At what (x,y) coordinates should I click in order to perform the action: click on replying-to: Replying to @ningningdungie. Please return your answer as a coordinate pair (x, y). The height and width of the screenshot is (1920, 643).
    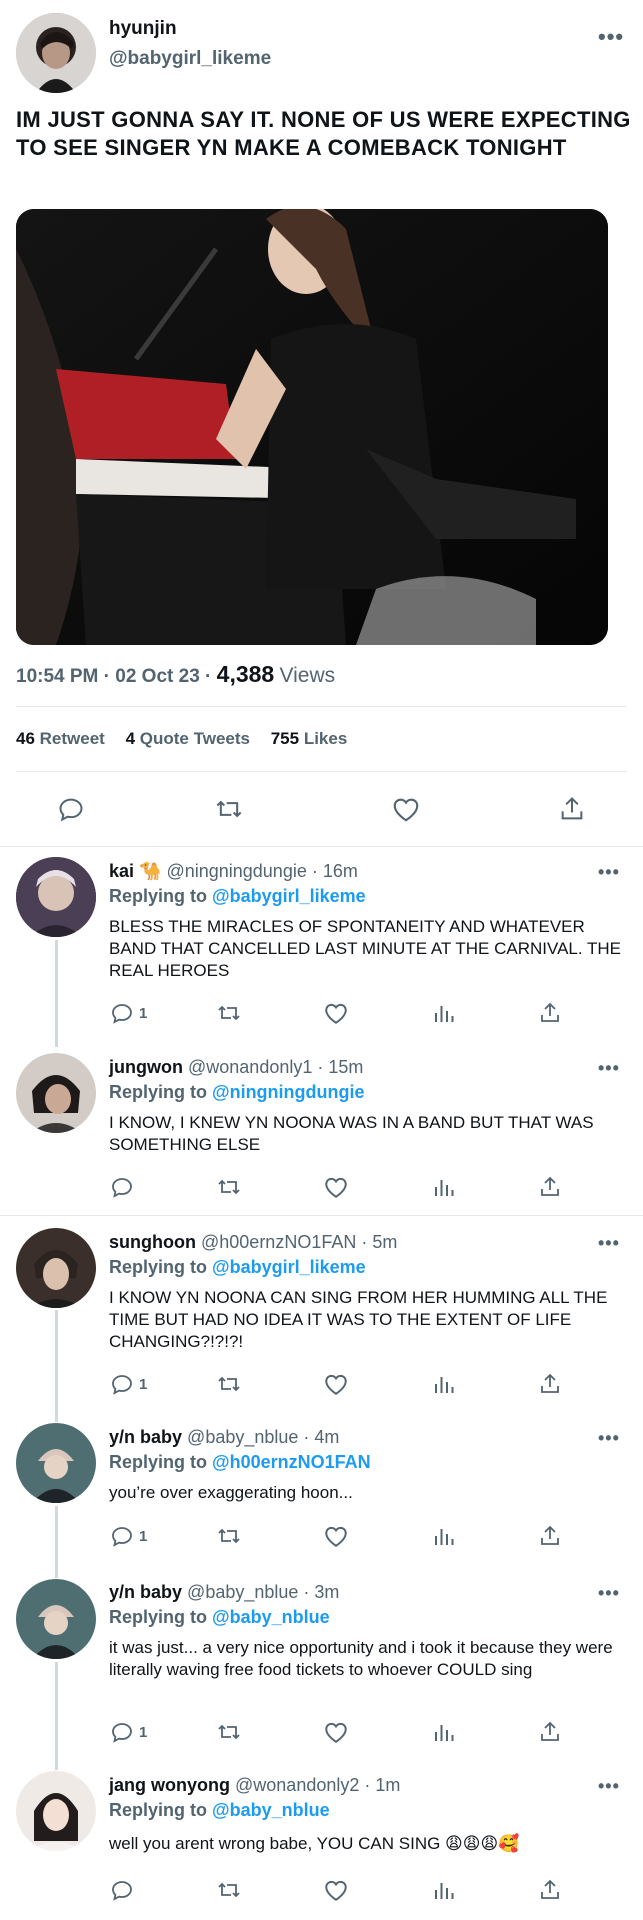
    Looking at the image, I should click on (237, 1092).